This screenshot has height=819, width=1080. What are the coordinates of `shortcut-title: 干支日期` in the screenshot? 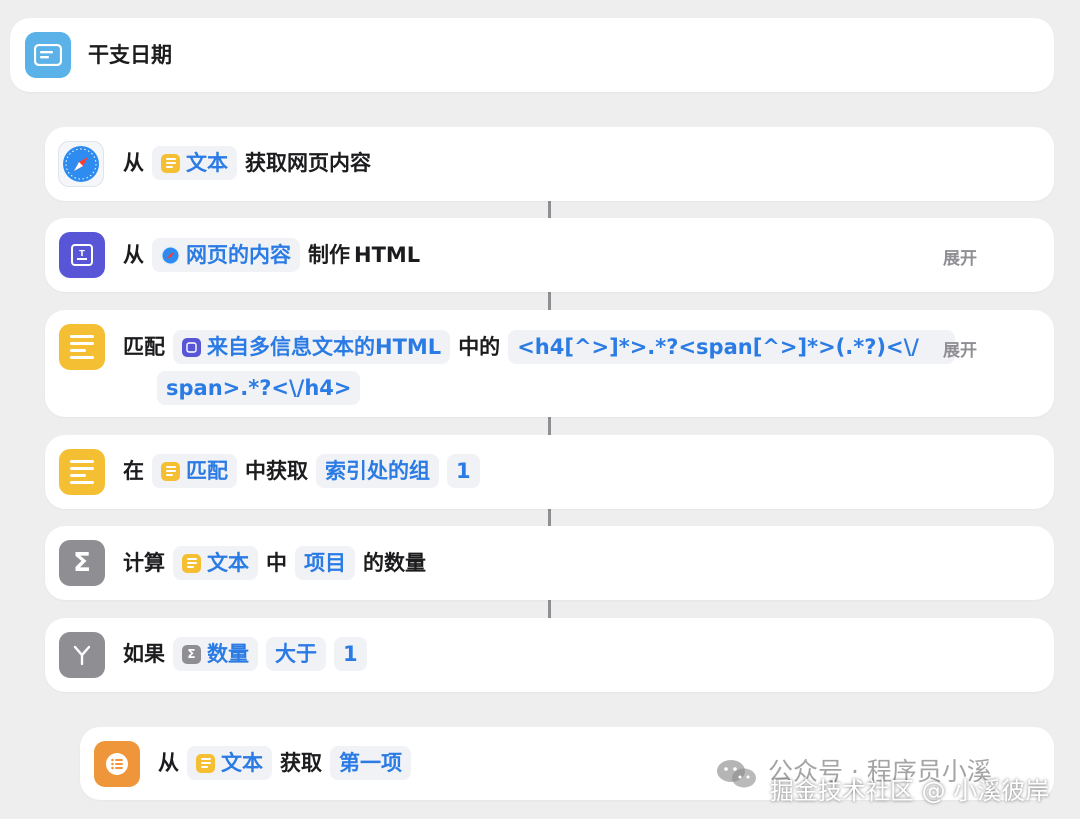 It's located at (134, 55).